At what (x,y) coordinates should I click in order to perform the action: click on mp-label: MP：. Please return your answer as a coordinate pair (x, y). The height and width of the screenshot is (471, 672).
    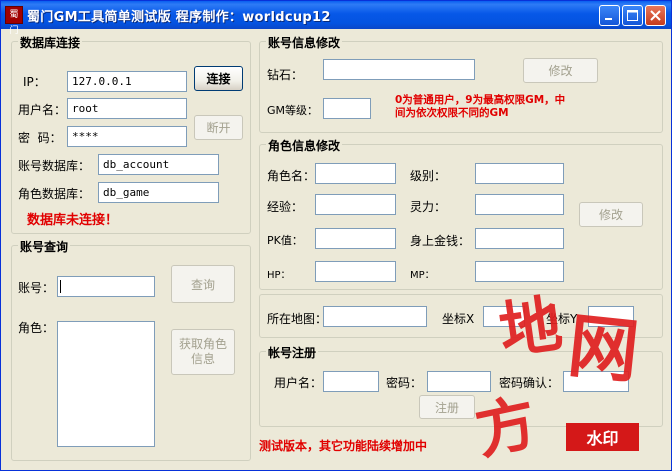
    Looking at the image, I should click on (422, 275).